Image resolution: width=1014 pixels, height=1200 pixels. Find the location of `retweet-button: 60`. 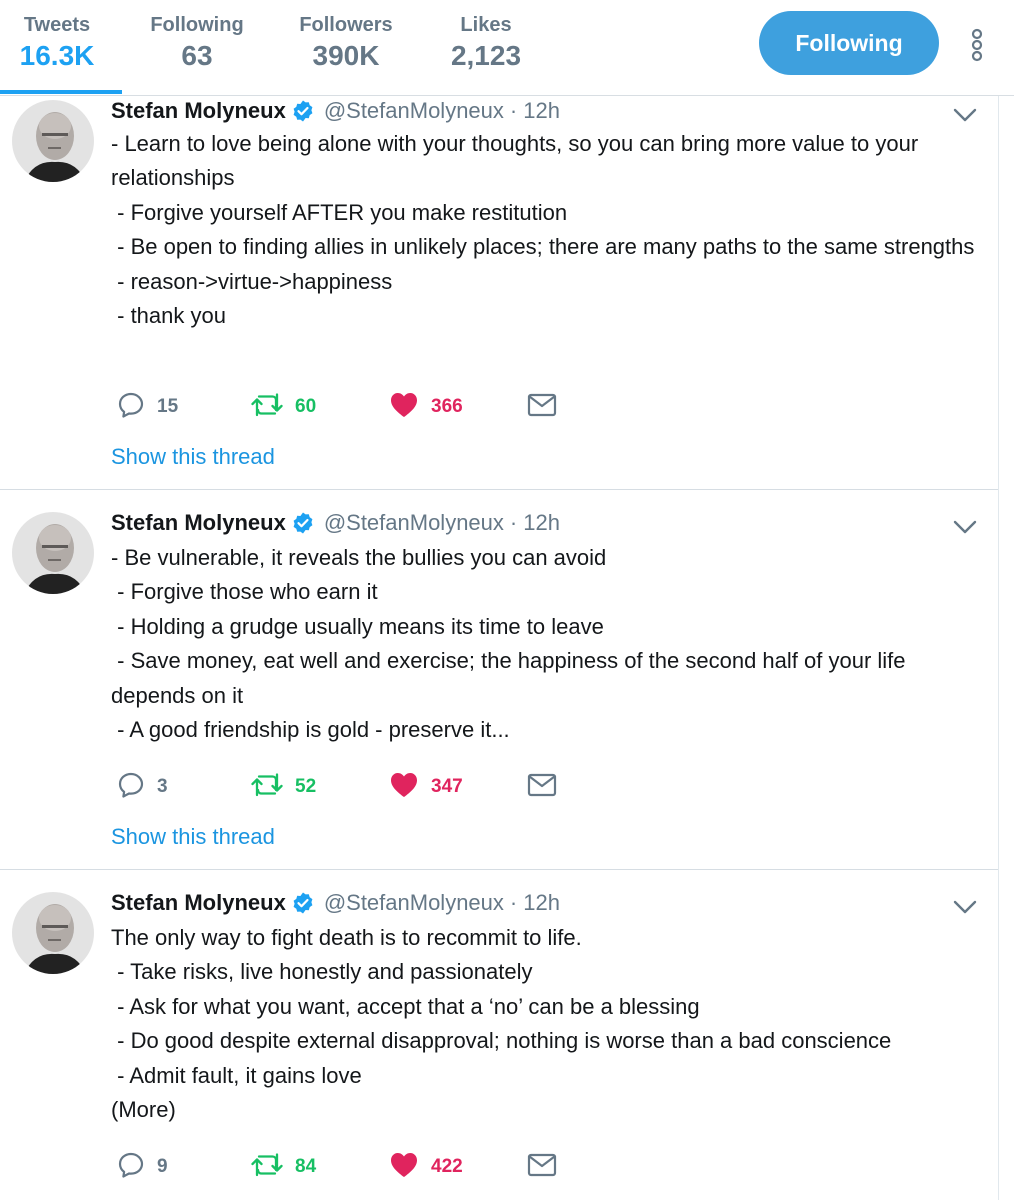

retweet-button: 60 is located at coordinates (283, 407).